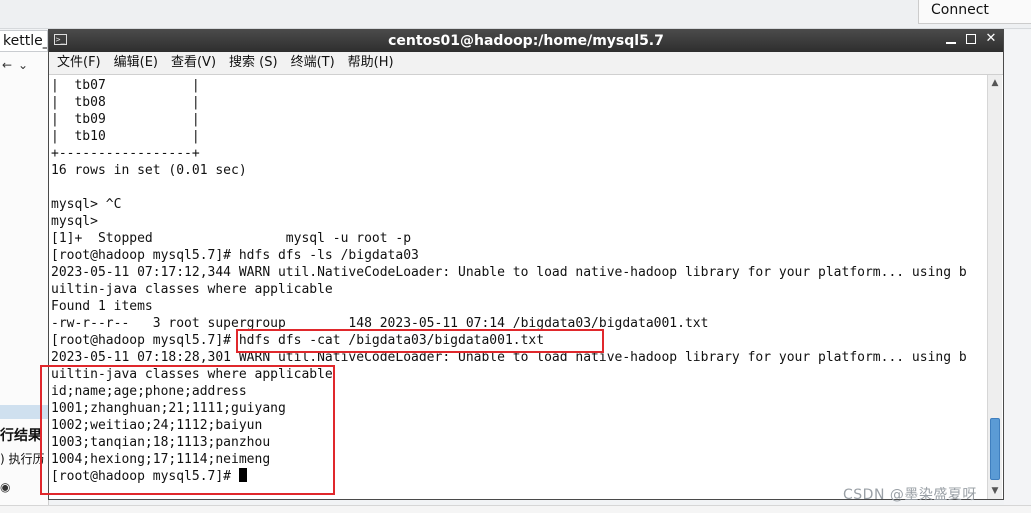 This screenshot has height=513, width=1031. What do you see at coordinates (168, 408) in the screenshot?
I see `terminal-line: 1001;zhanghuan;21;1111;guiyang` at bounding box center [168, 408].